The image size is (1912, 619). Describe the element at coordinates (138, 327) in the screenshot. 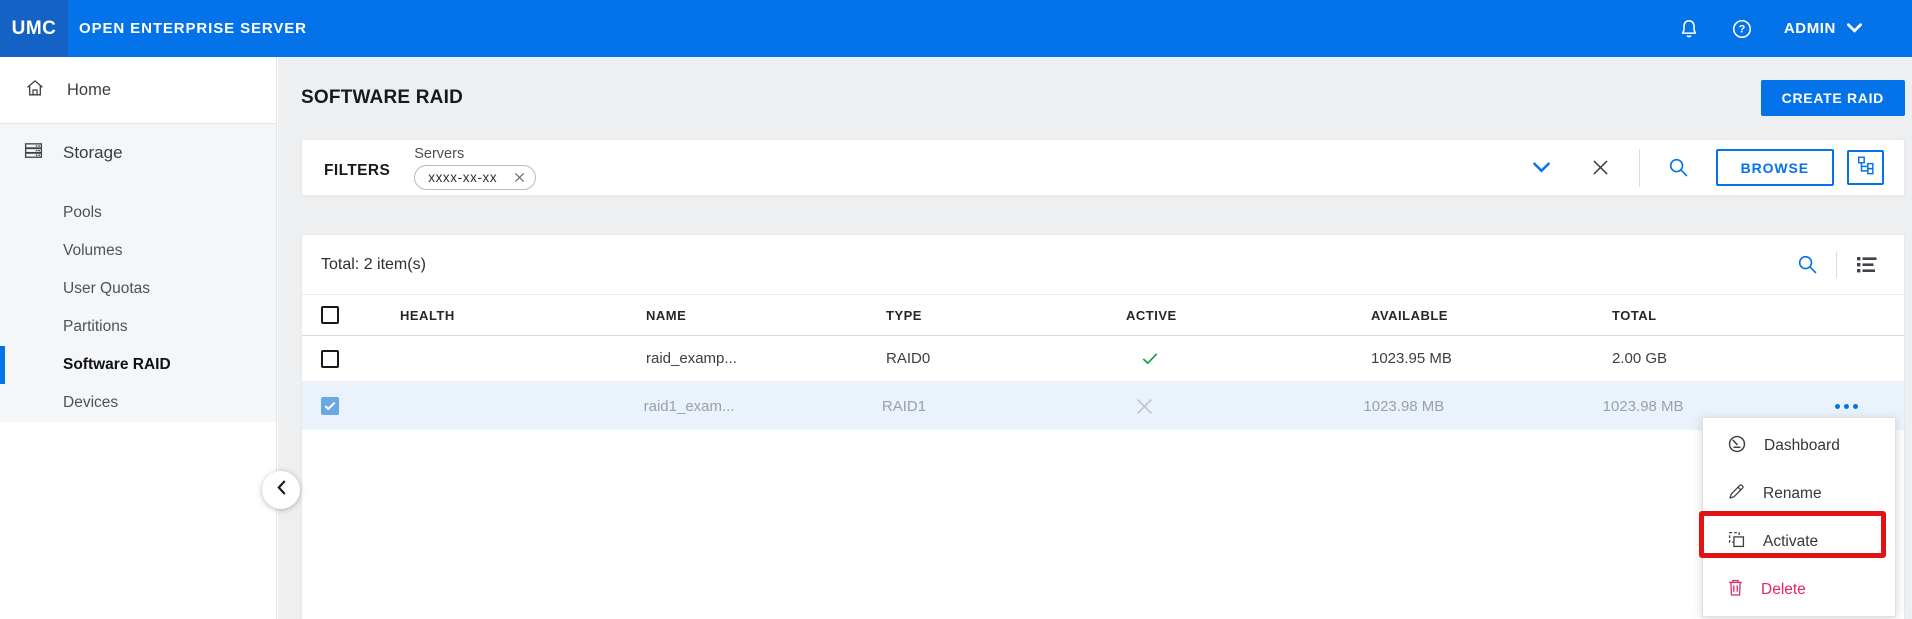

I see `sidebar-item-partitions: Partitions` at that location.